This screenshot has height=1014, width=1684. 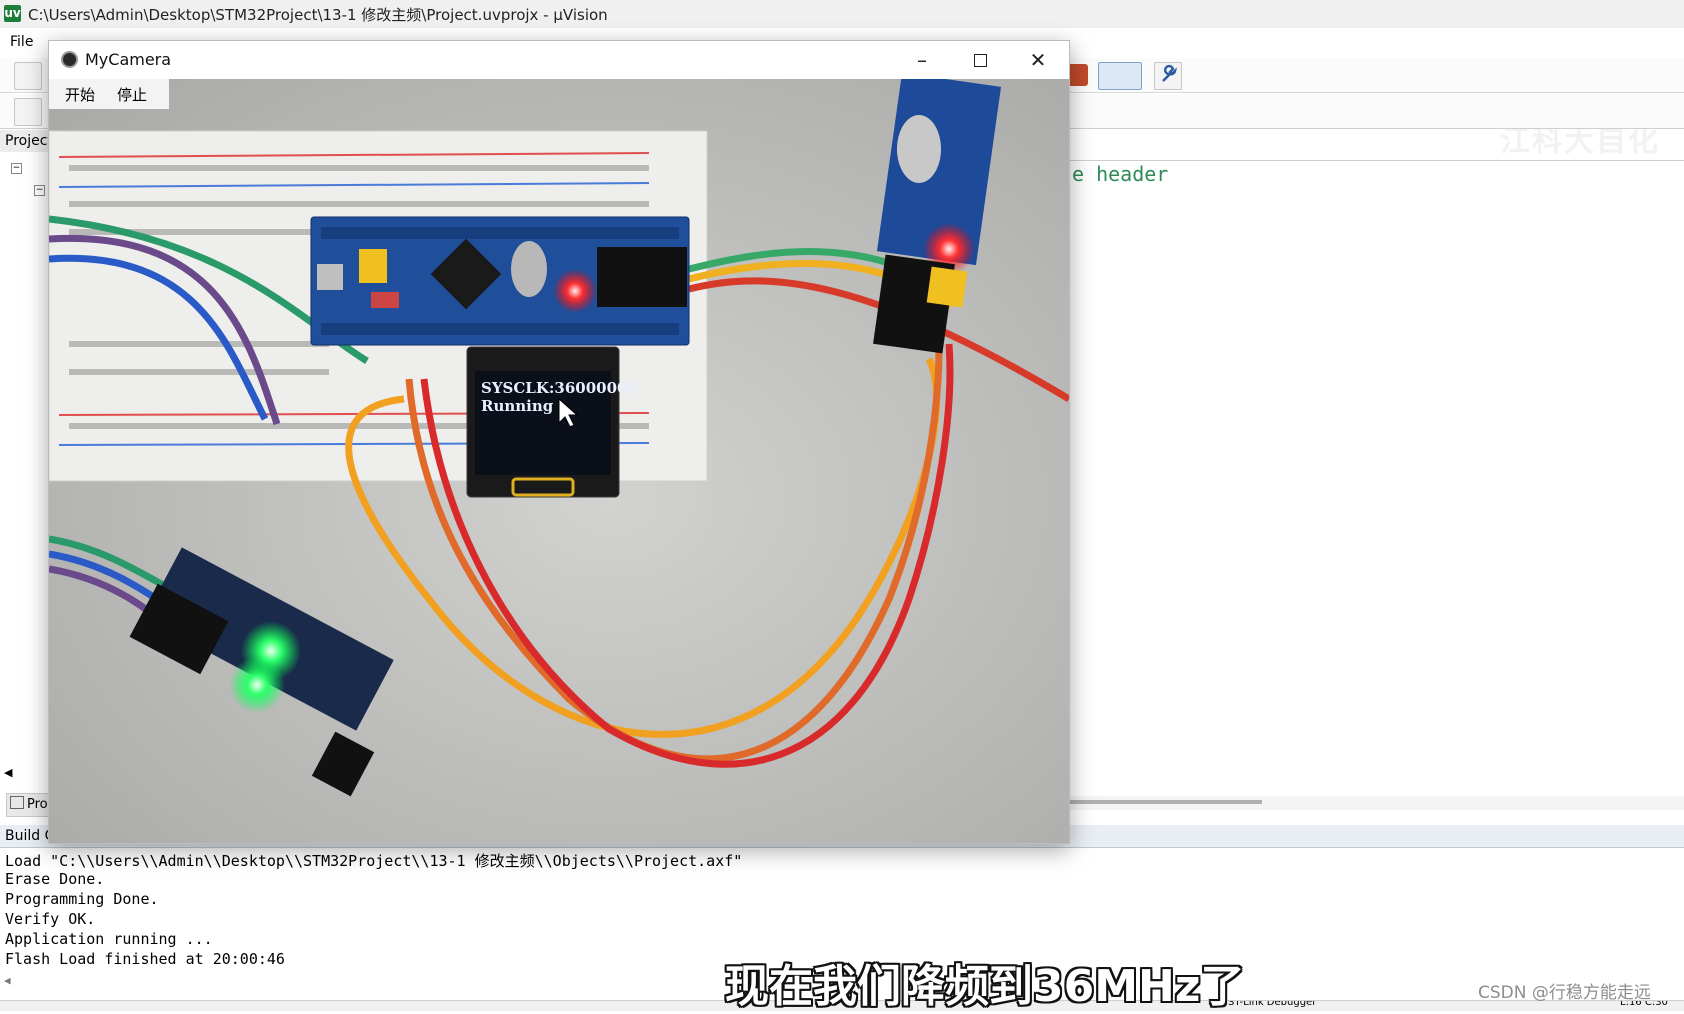 I want to click on oled-status-text: Running, so click(x=517, y=406).